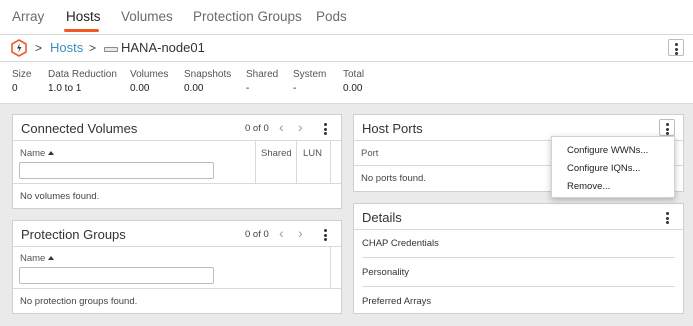 This screenshot has height=326, width=693. I want to click on active-tab-indicator, so click(81, 30).